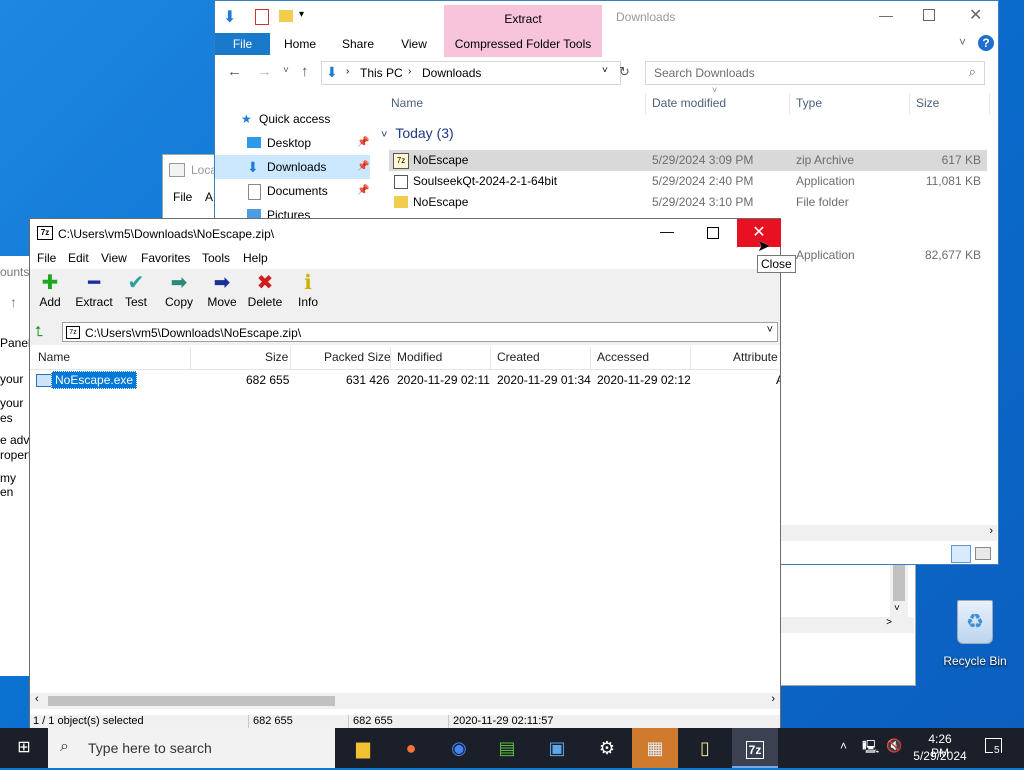 The width and height of the screenshot is (1024, 770). Describe the element at coordinates (37, 699) in the screenshot. I see `scroll-left-icon: ‹` at that location.